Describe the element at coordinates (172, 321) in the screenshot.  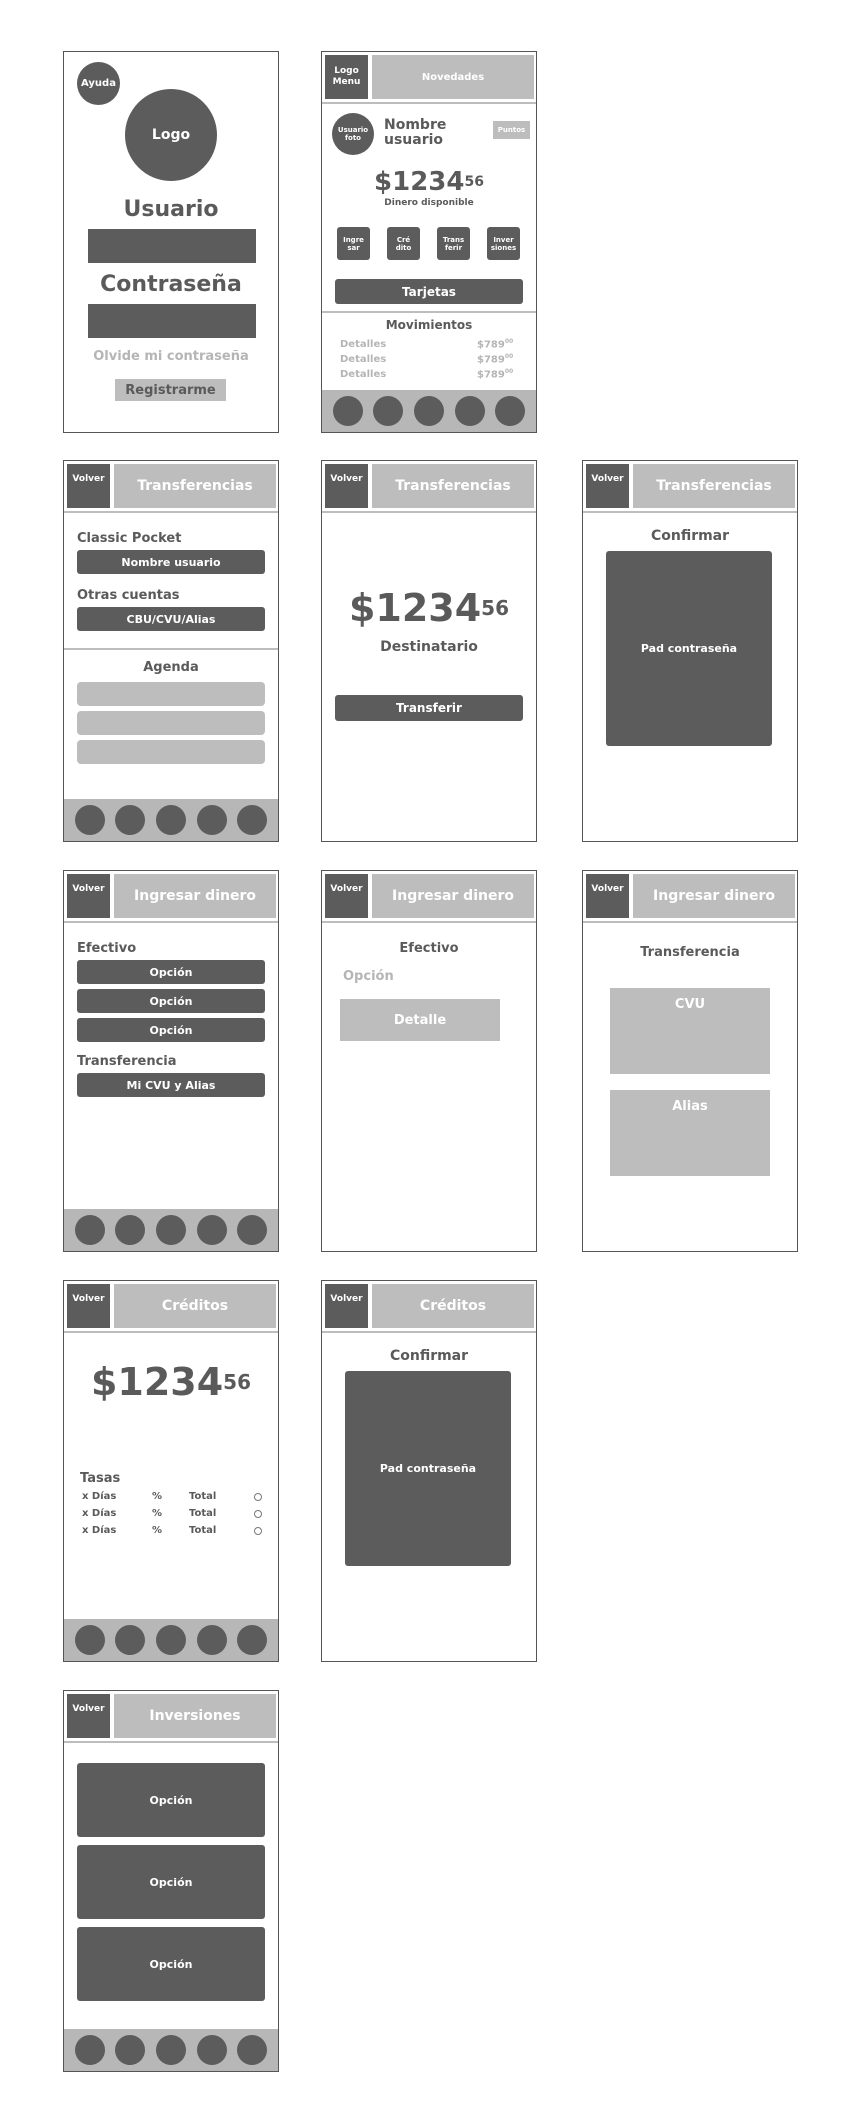
I see `password-input` at that location.